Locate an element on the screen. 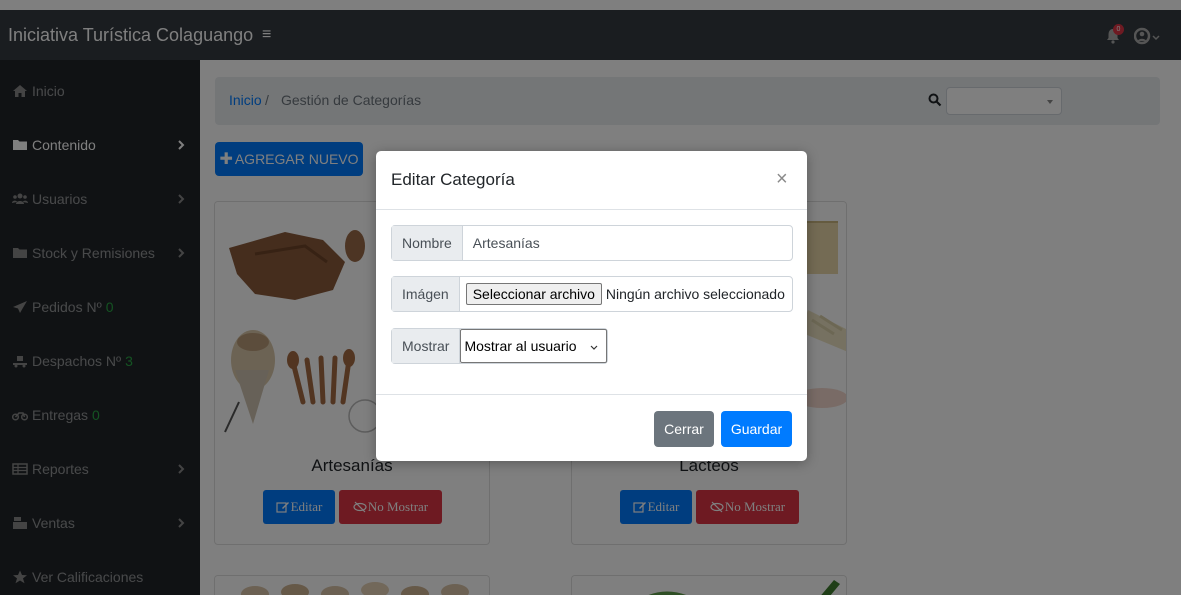  modal-header: Editar Categoría × is located at coordinates (591, 180).